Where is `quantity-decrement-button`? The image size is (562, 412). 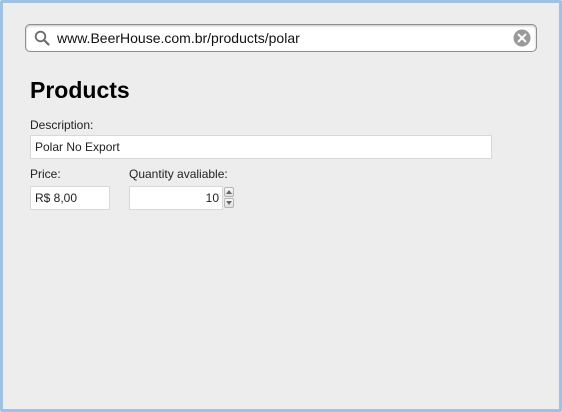 quantity-decrement-button is located at coordinates (229, 203).